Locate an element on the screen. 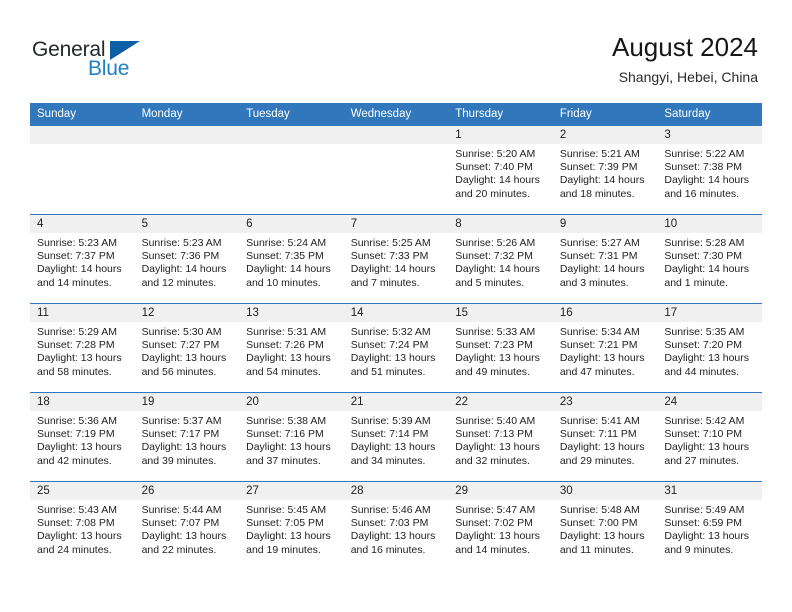 The height and width of the screenshot is (612, 792). daylight-duration-line2: and 18 minutes. is located at coordinates (597, 193).